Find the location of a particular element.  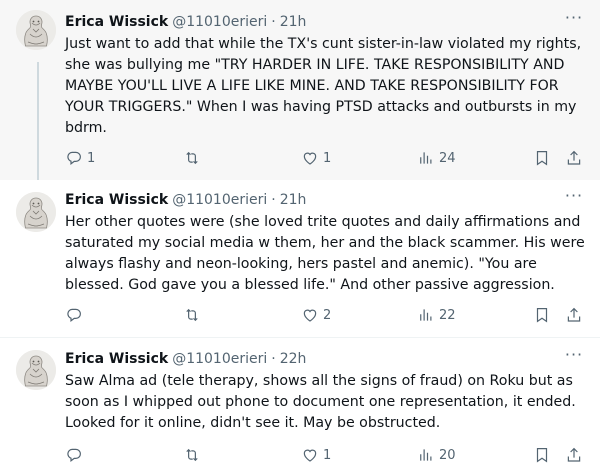

like-count: 2 is located at coordinates (327, 315).